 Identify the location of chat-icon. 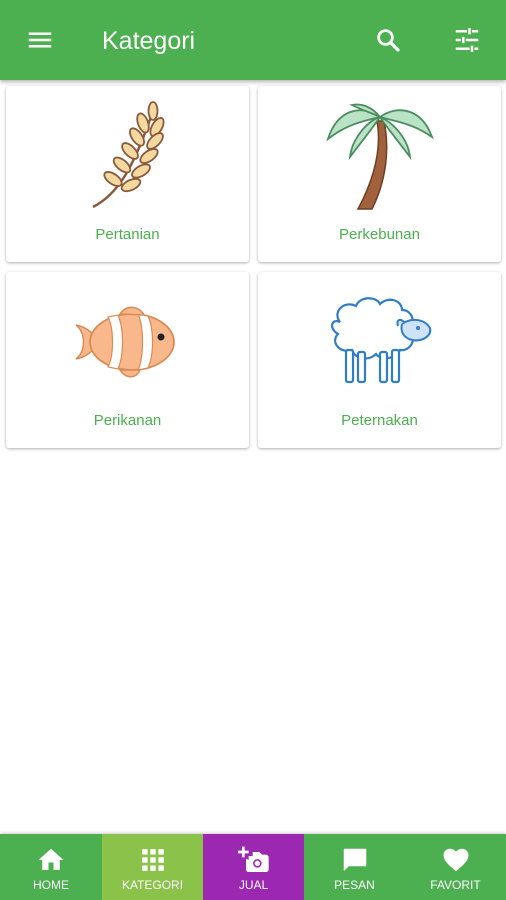
(354, 860).